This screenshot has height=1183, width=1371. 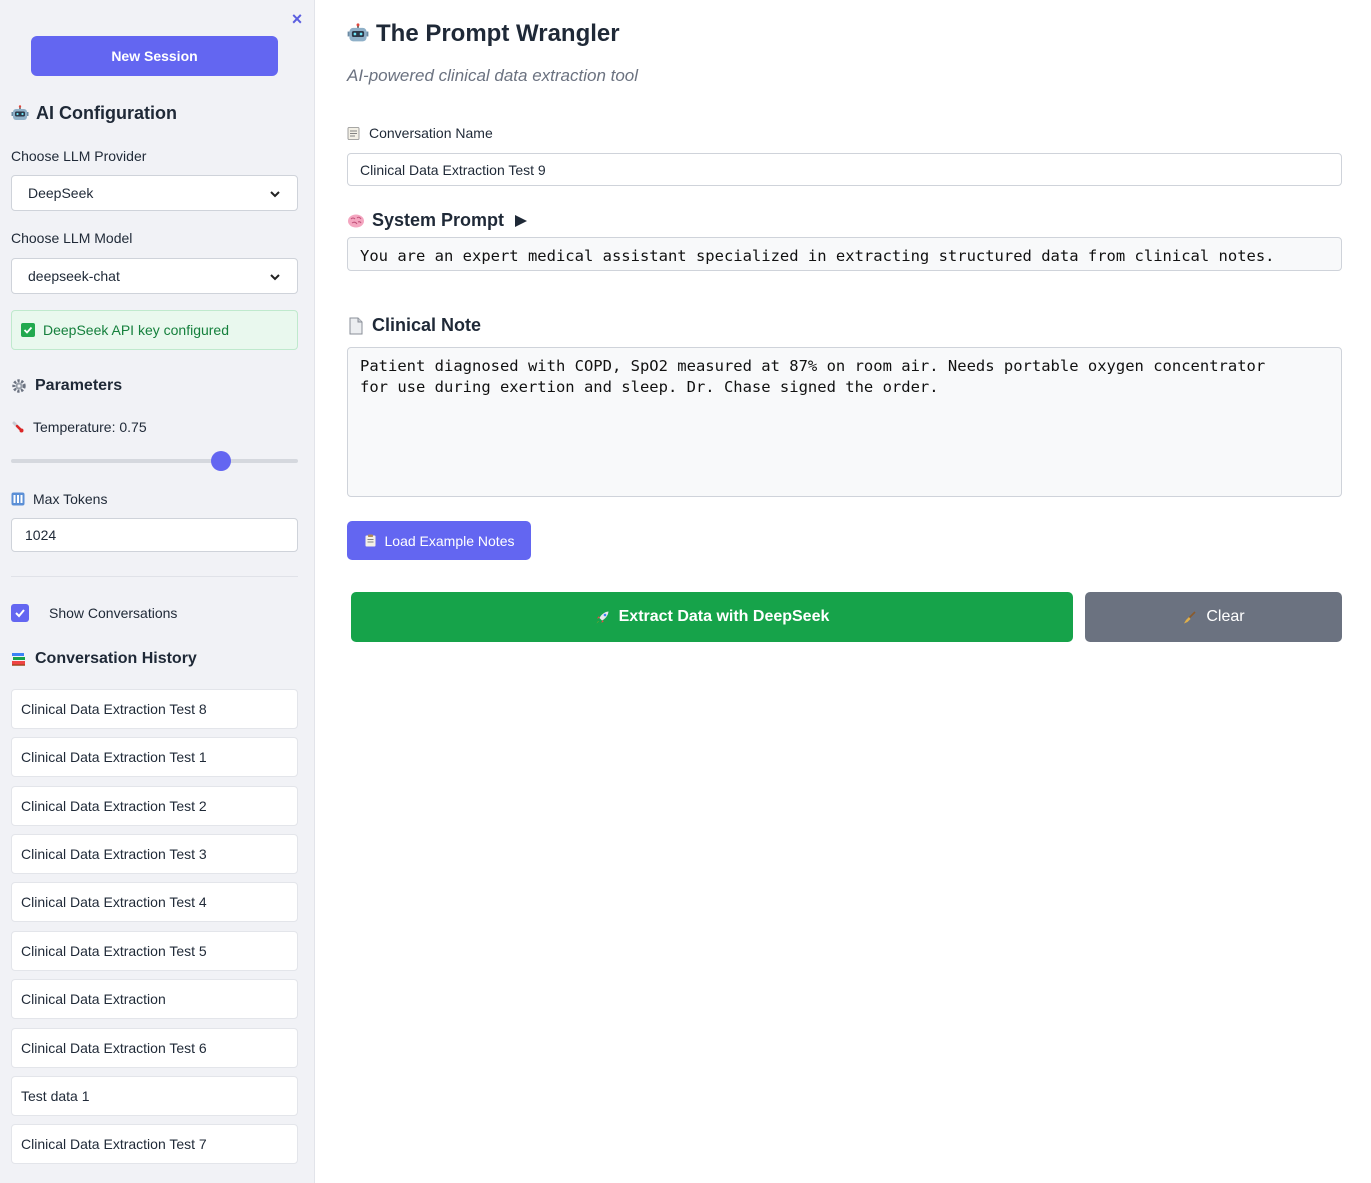 I want to click on conversation-item: Clinical Data Extraction Test 2, so click(x=154, y=806).